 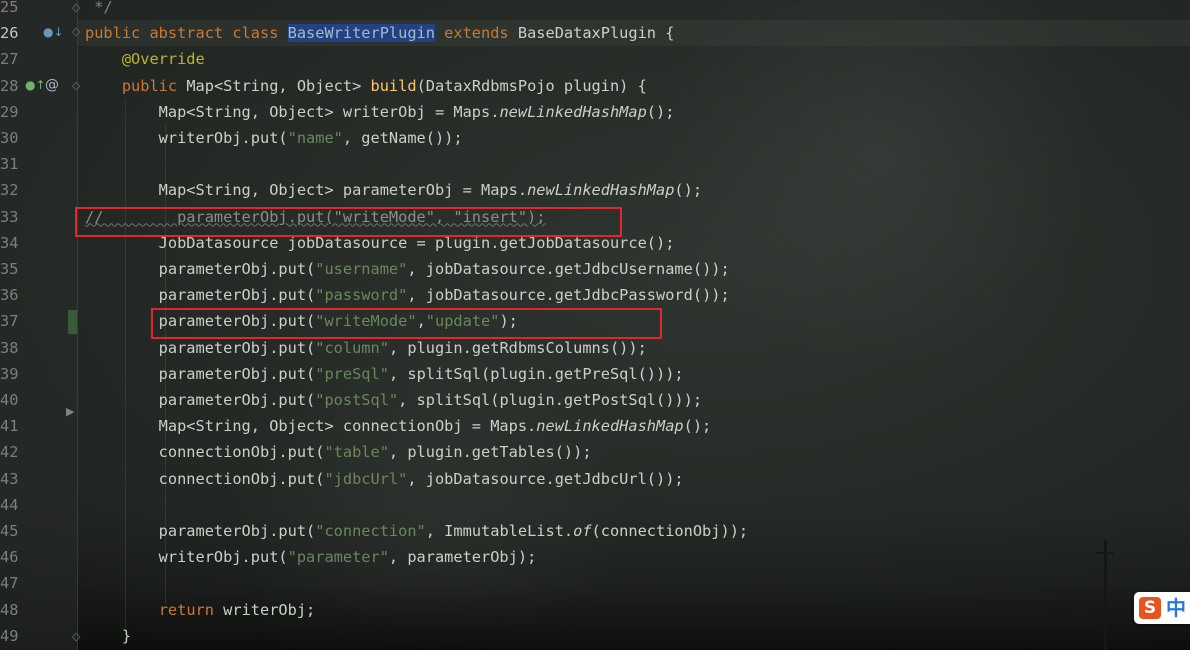 I want to click on line-number: 42, so click(x=9, y=452).